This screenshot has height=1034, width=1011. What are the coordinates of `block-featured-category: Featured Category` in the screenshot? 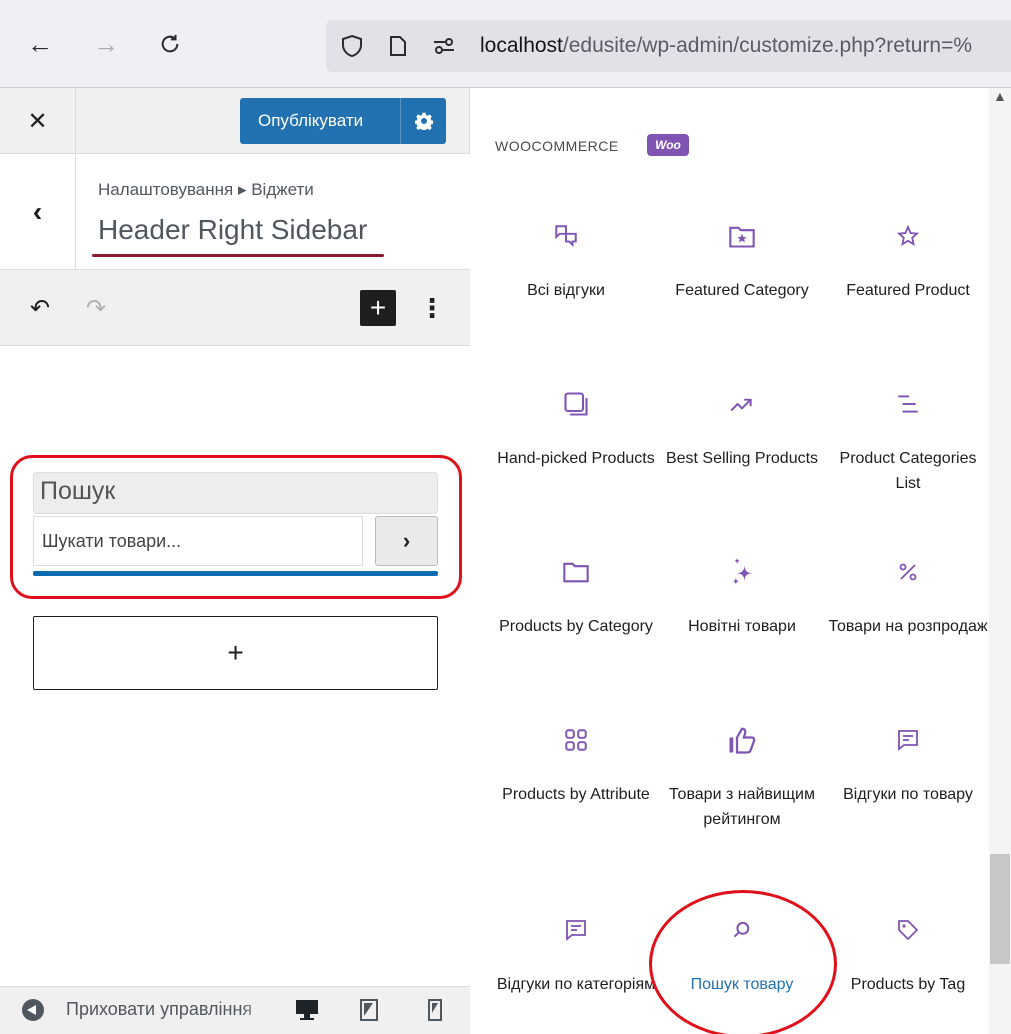 It's located at (742, 259).